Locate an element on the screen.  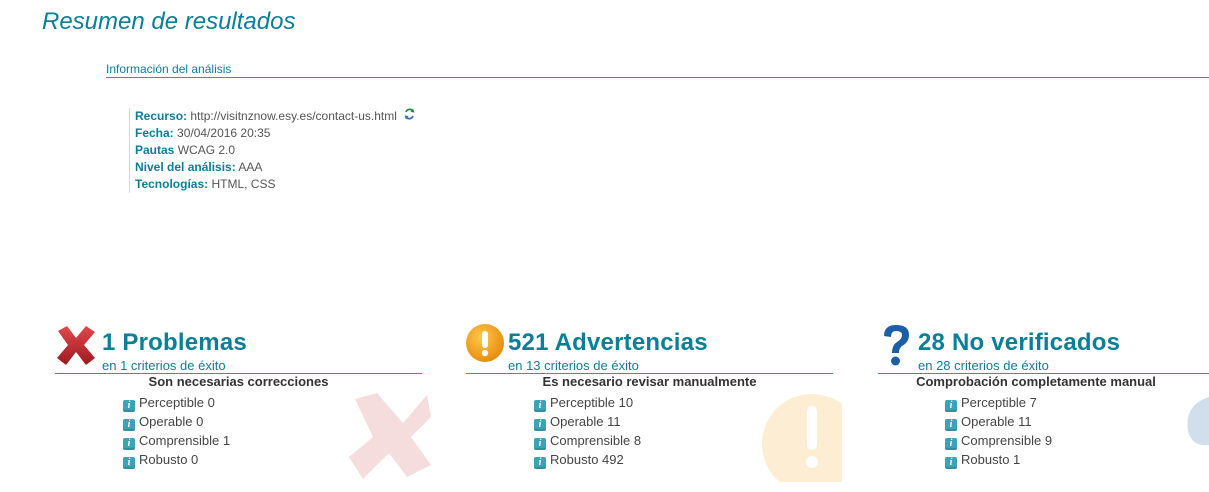
info-label: Fecha: is located at coordinates (154, 133).